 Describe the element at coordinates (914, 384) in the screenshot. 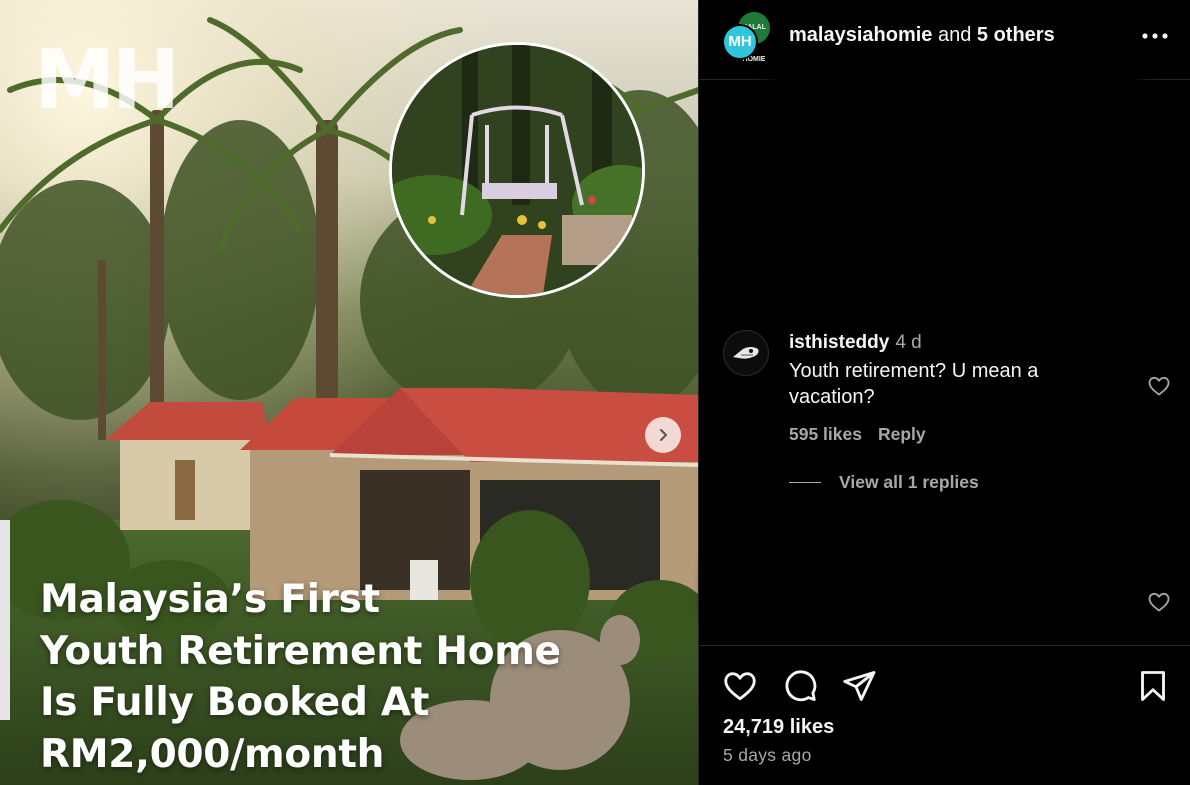

I see `comment-text: Youth retirement? U mean a vacation?` at that location.